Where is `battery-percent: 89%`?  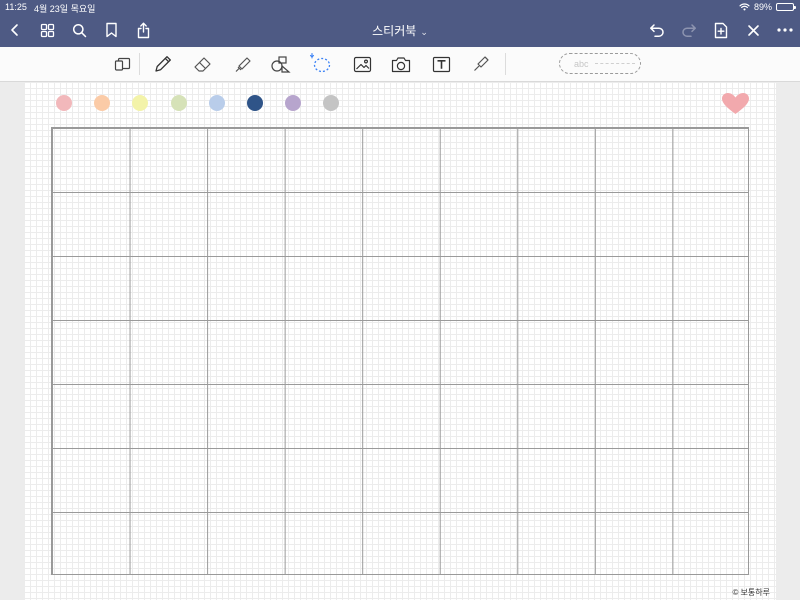 battery-percent: 89% is located at coordinates (762, 7).